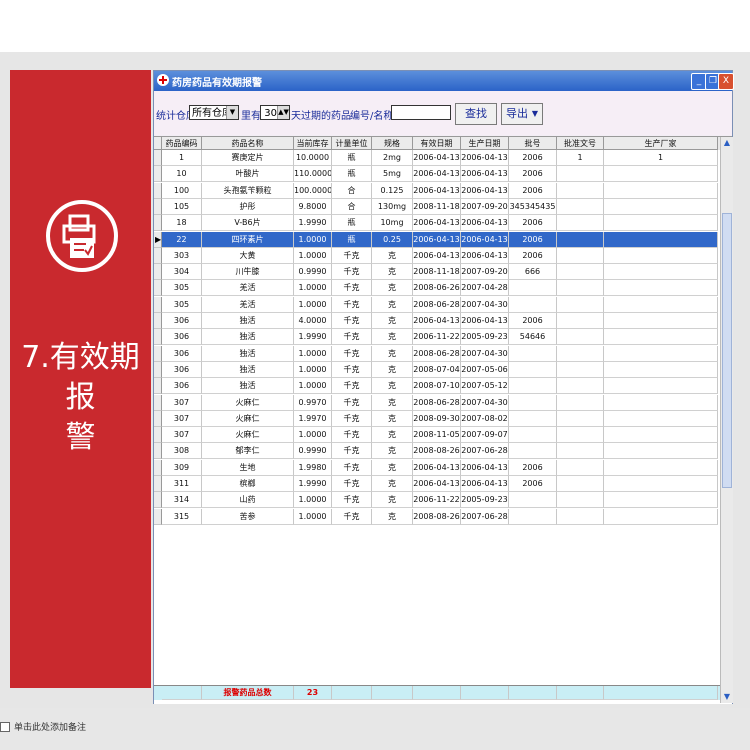  What do you see at coordinates (437, 435) in the screenshot?
I see `table-row: 307 火麻仁 1.0000 千克克 2008-11-05 2007-09-07` at bounding box center [437, 435].